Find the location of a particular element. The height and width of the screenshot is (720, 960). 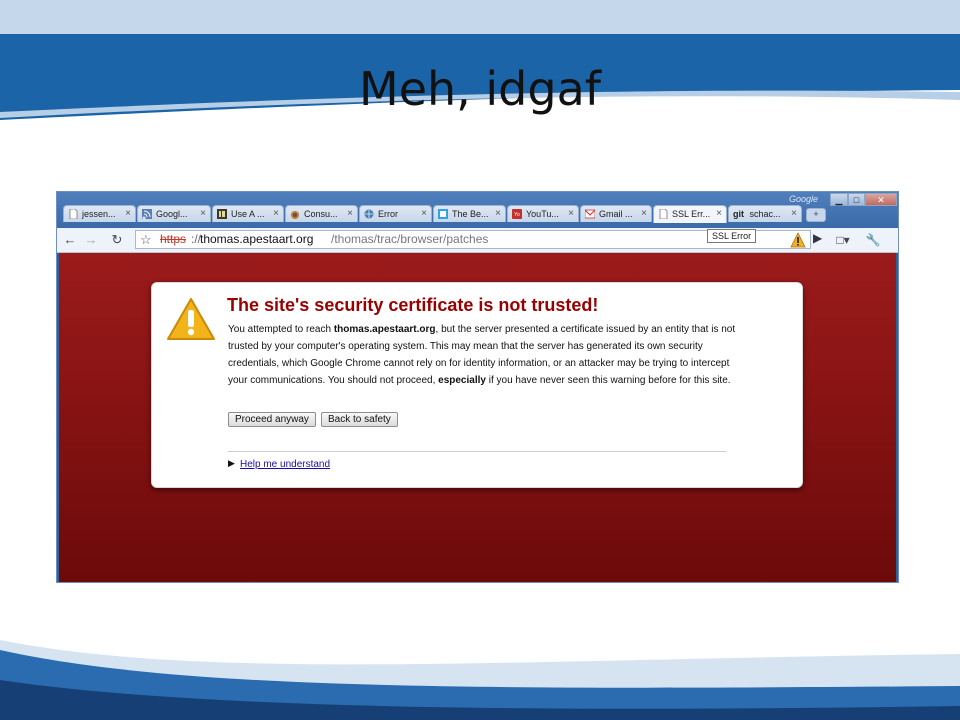

feed-icon is located at coordinates (147, 214).